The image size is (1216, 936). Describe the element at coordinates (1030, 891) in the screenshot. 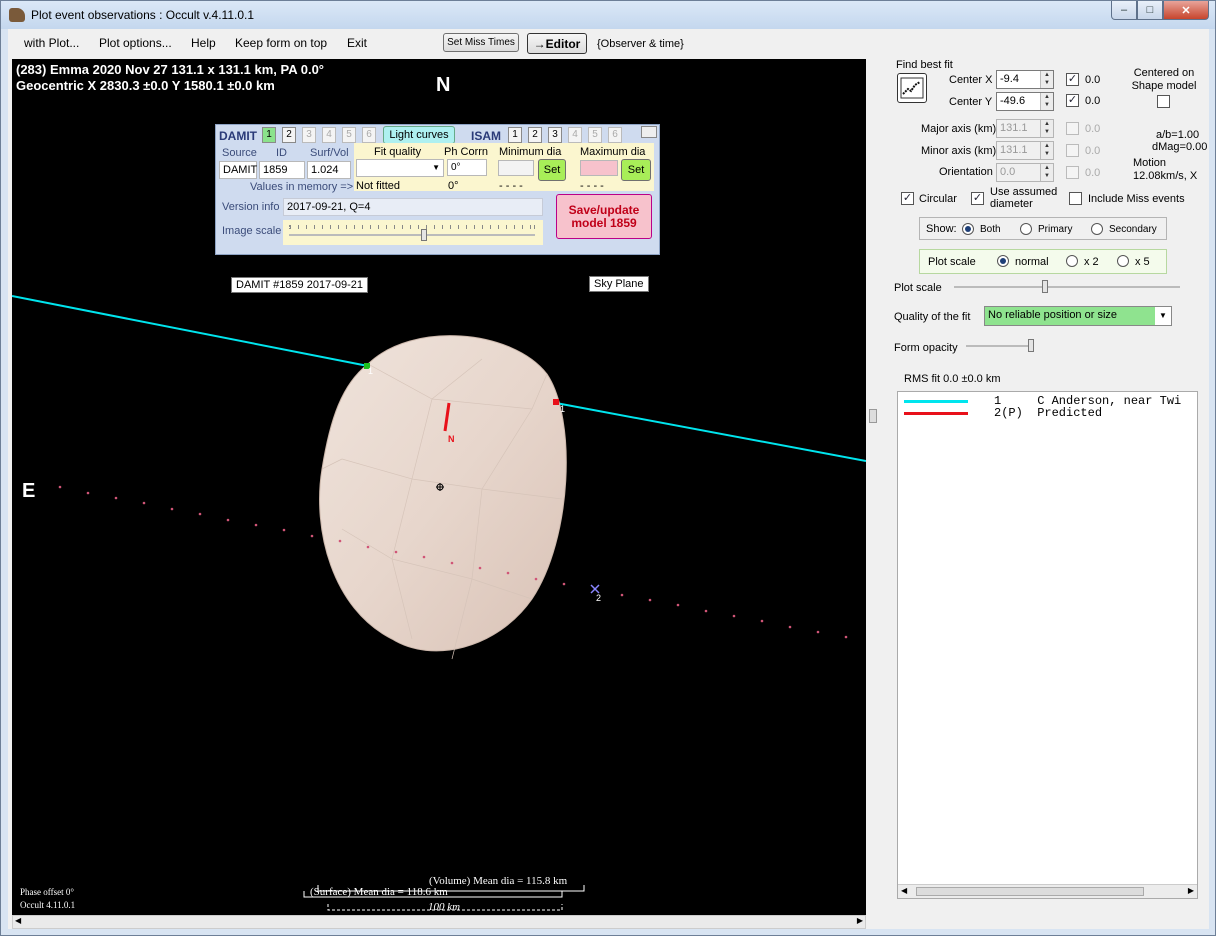

I see `scroll-thumb` at that location.